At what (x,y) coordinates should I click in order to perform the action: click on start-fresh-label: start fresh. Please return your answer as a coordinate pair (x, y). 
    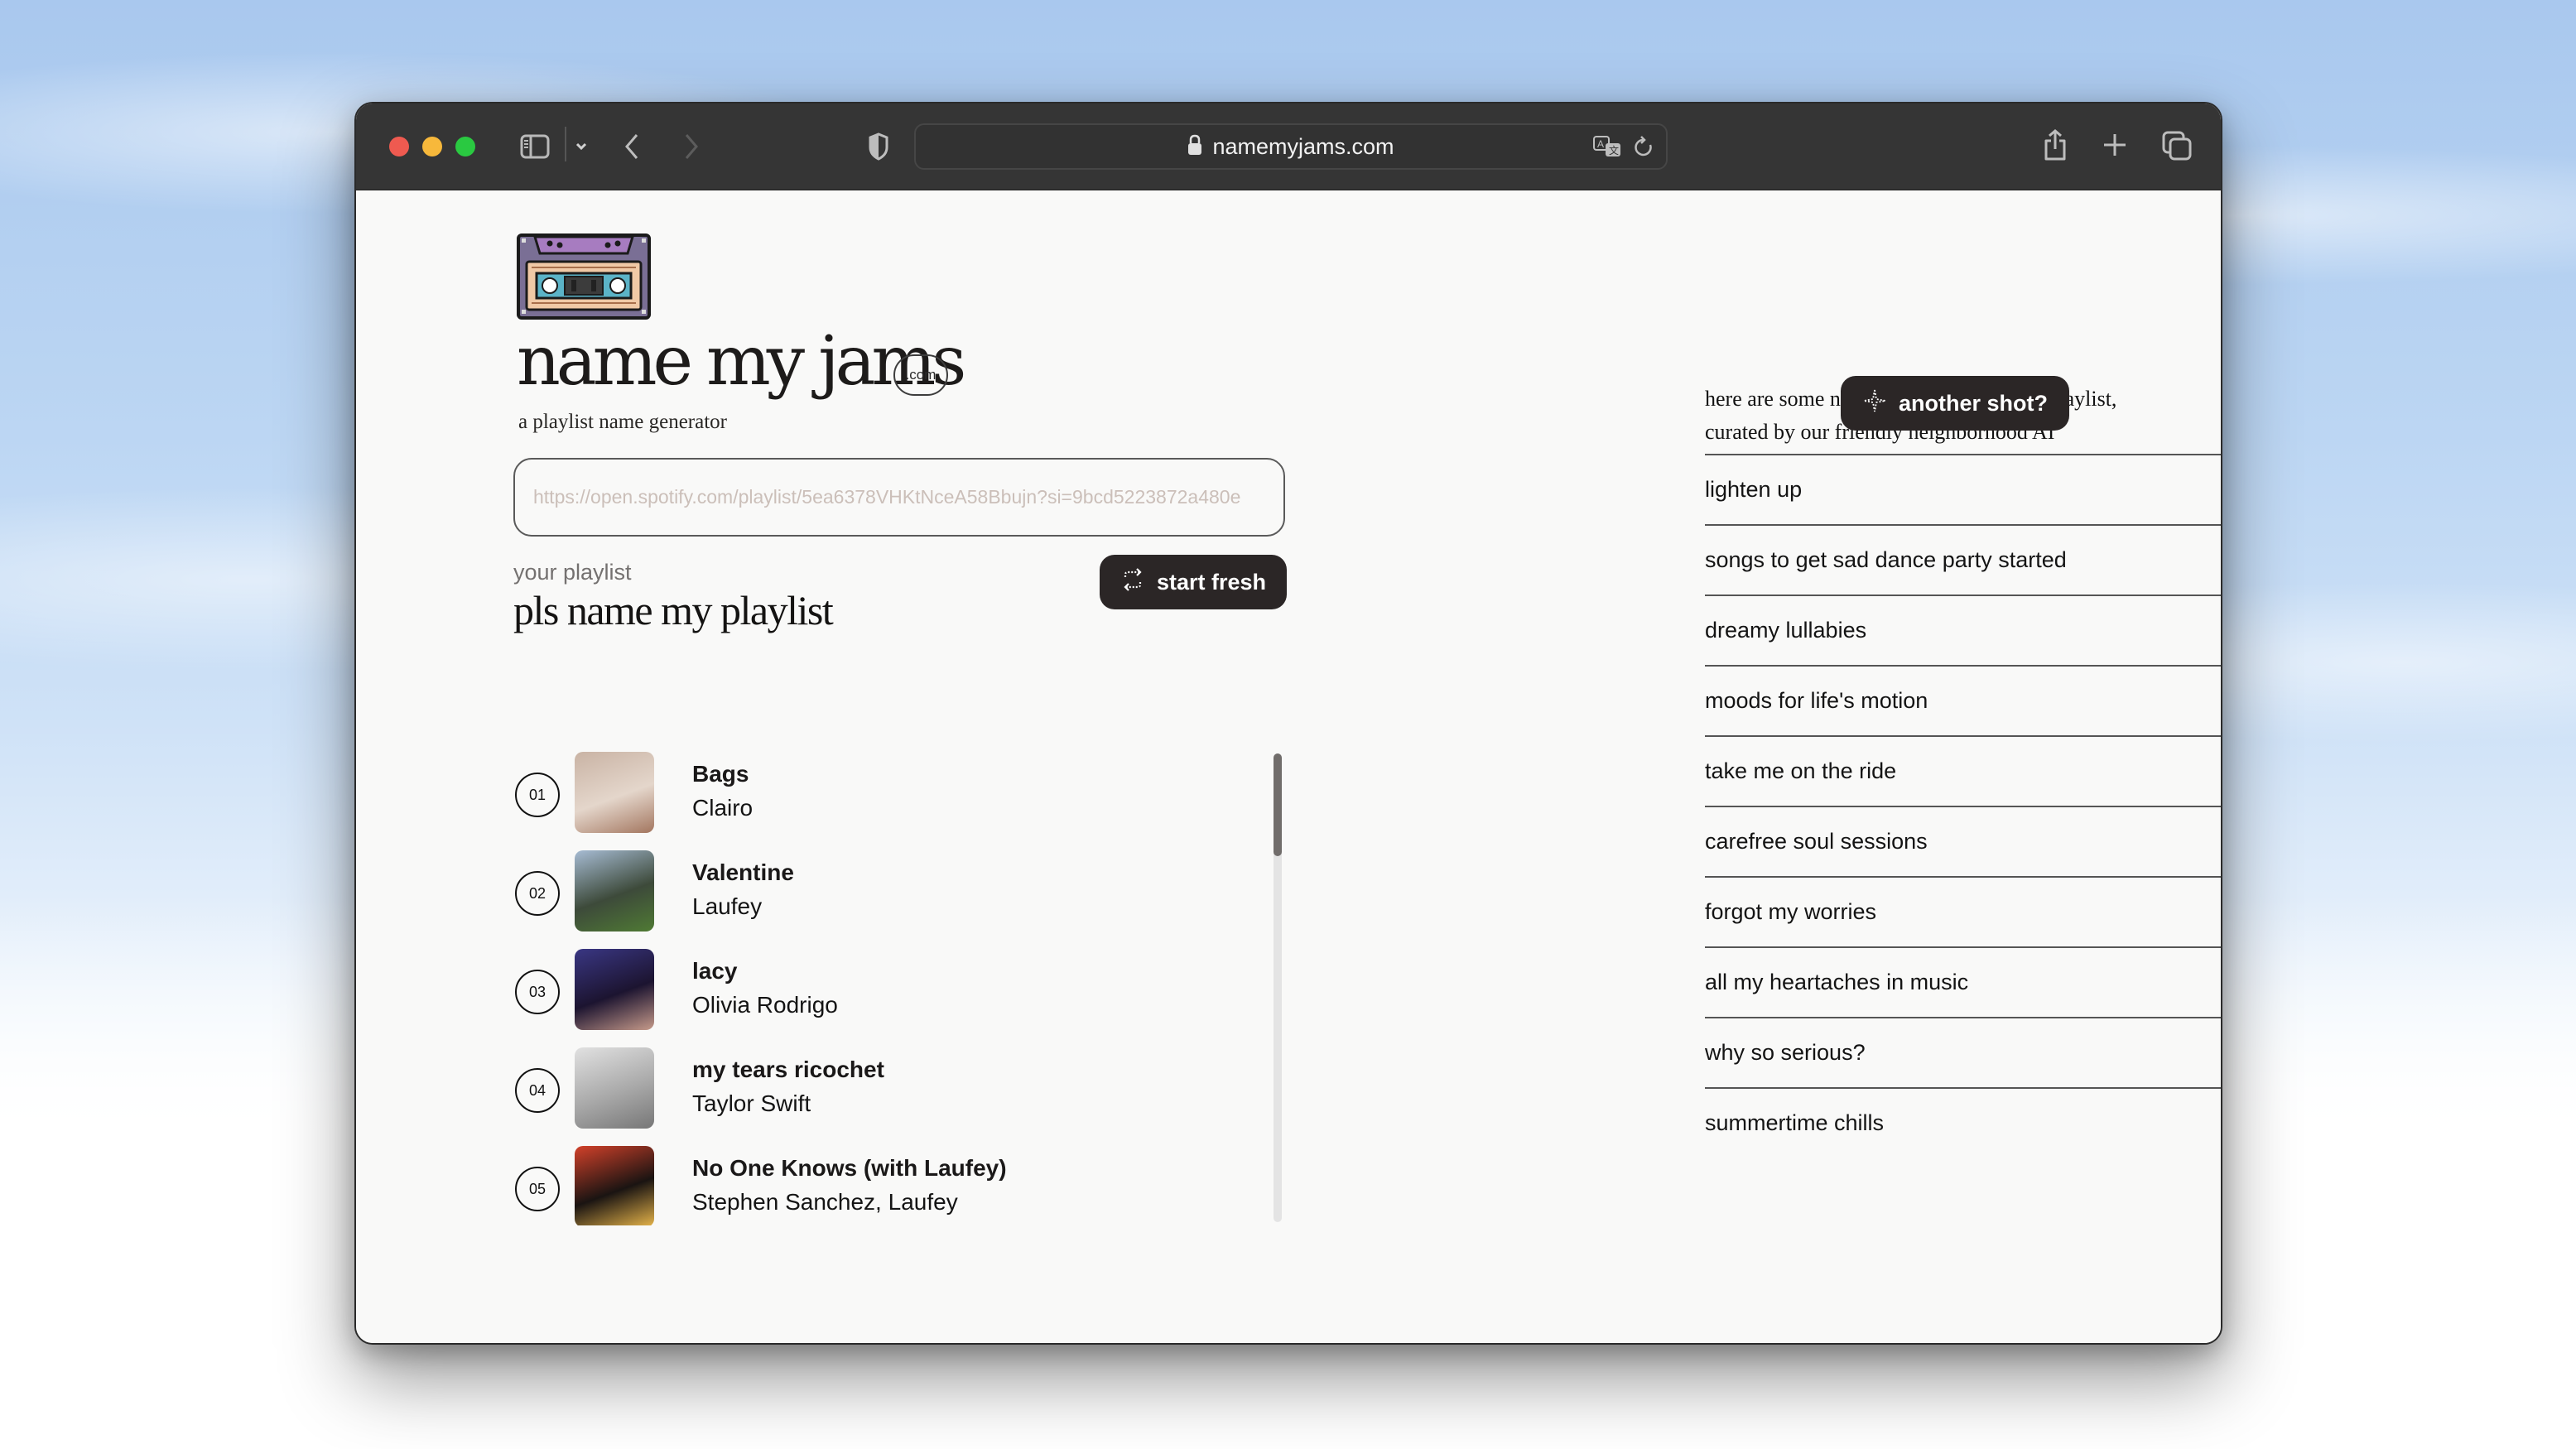
    Looking at the image, I should click on (1211, 582).